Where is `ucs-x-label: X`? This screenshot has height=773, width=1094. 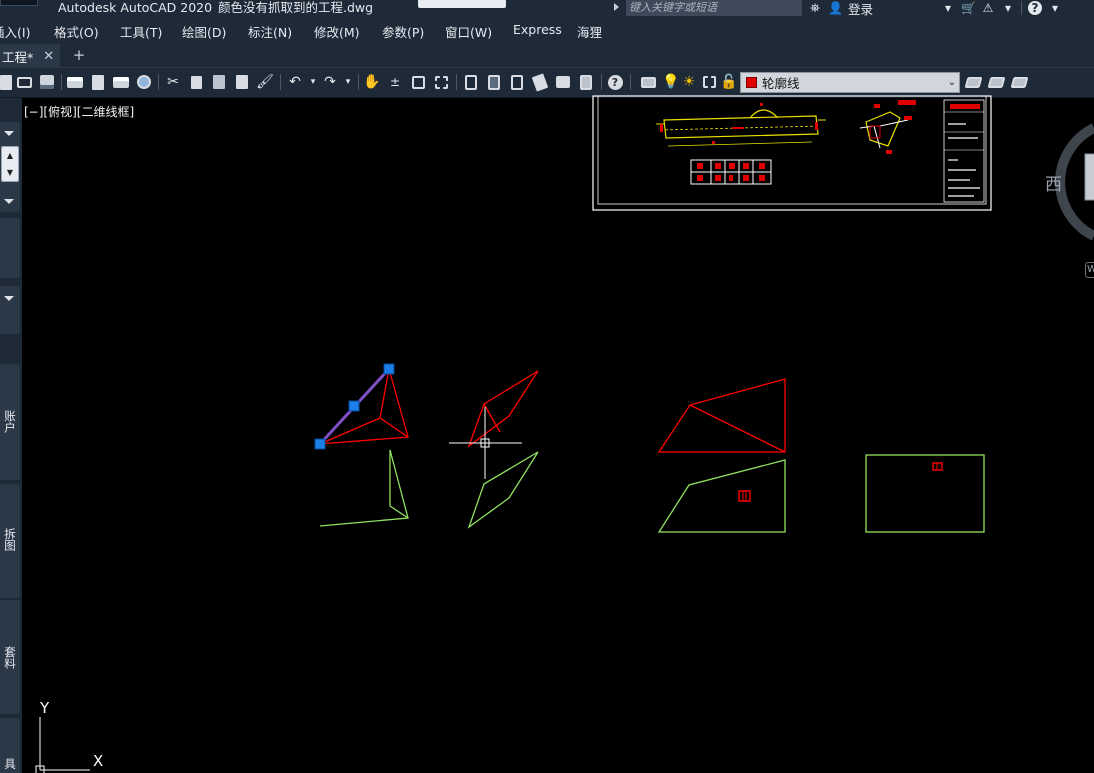 ucs-x-label: X is located at coordinates (98, 761).